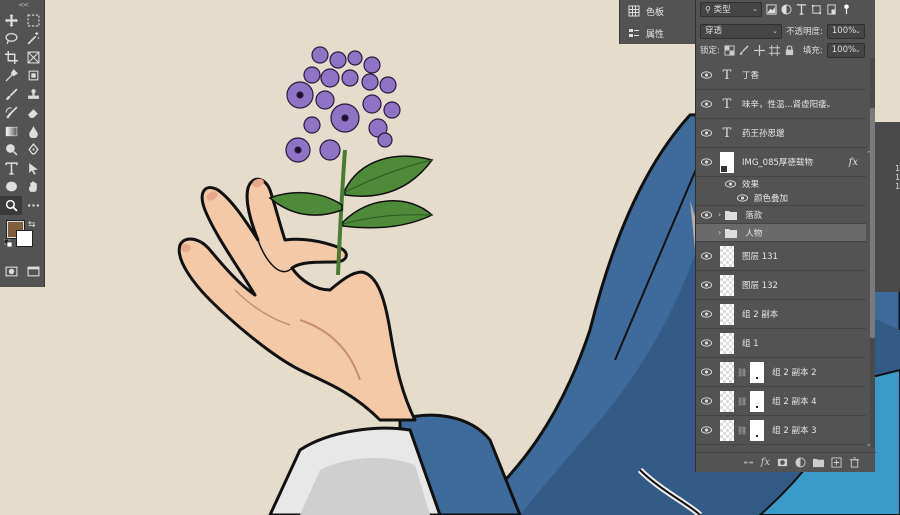 This screenshot has width=900, height=515. What do you see at coordinates (781, 75) in the screenshot?
I see `layer-row: T 丁香` at bounding box center [781, 75].